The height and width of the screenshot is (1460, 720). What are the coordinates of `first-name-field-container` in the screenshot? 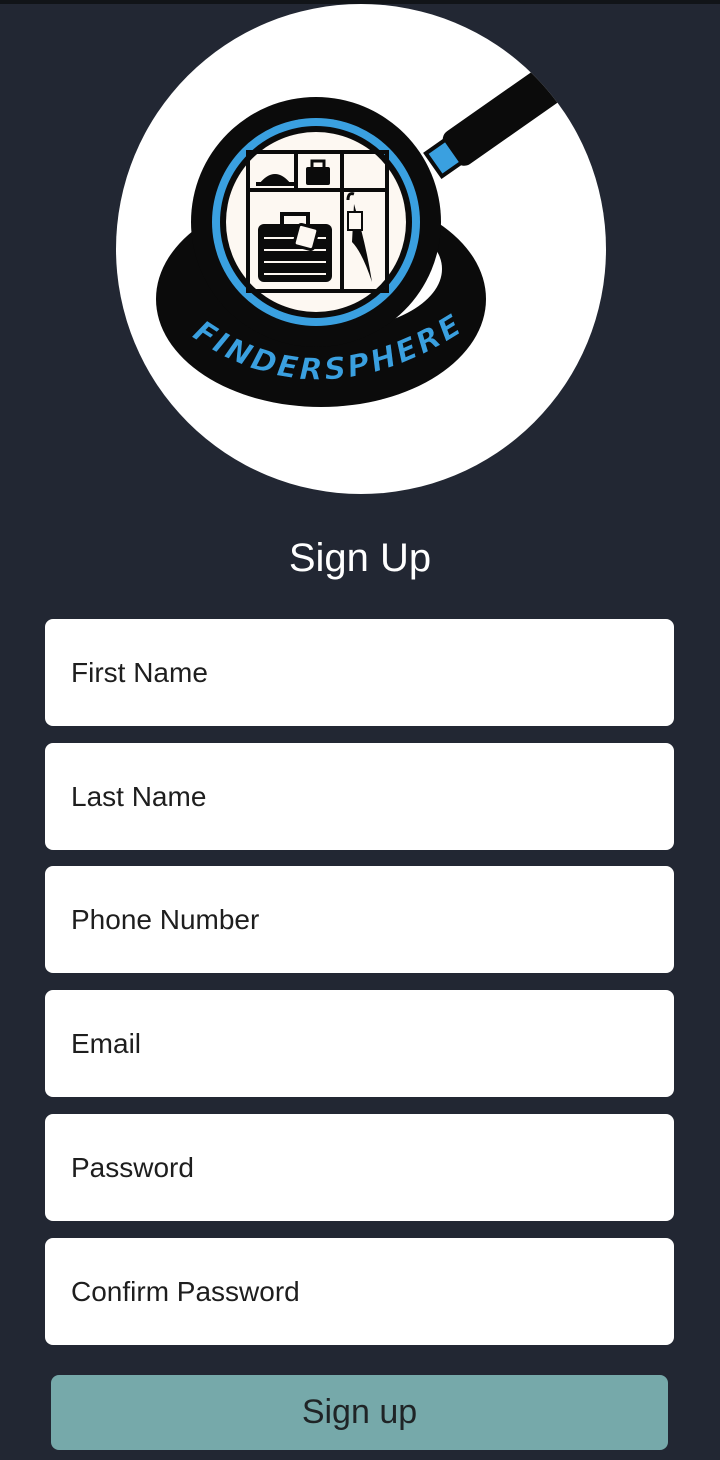 It's located at (359, 672).